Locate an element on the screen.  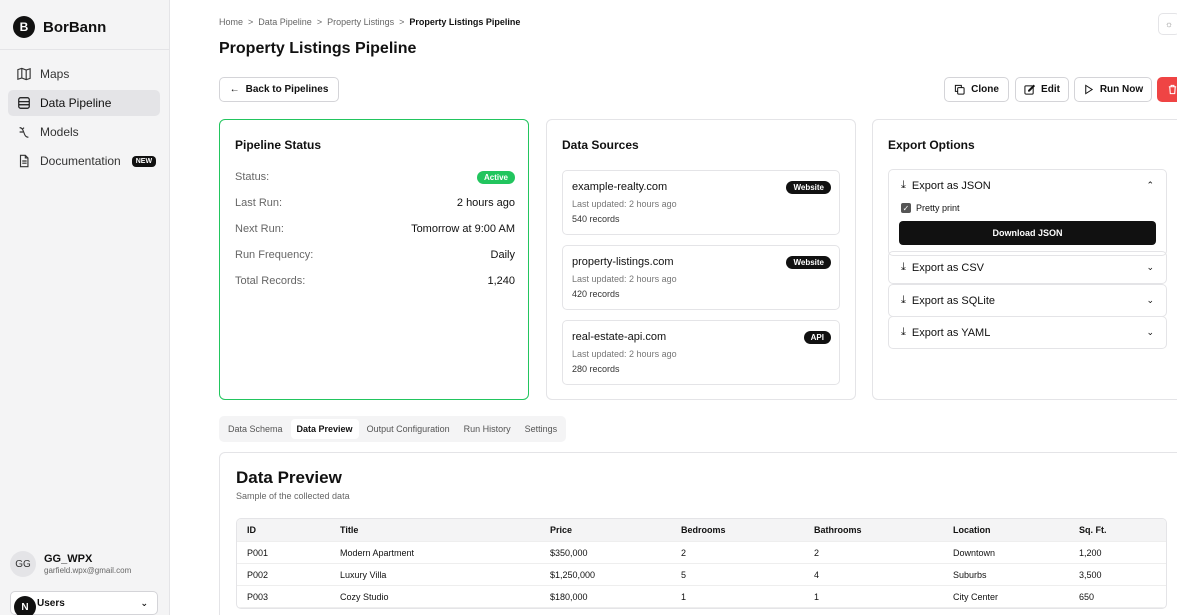
status-row: Status: Active is located at coordinates (375, 177).